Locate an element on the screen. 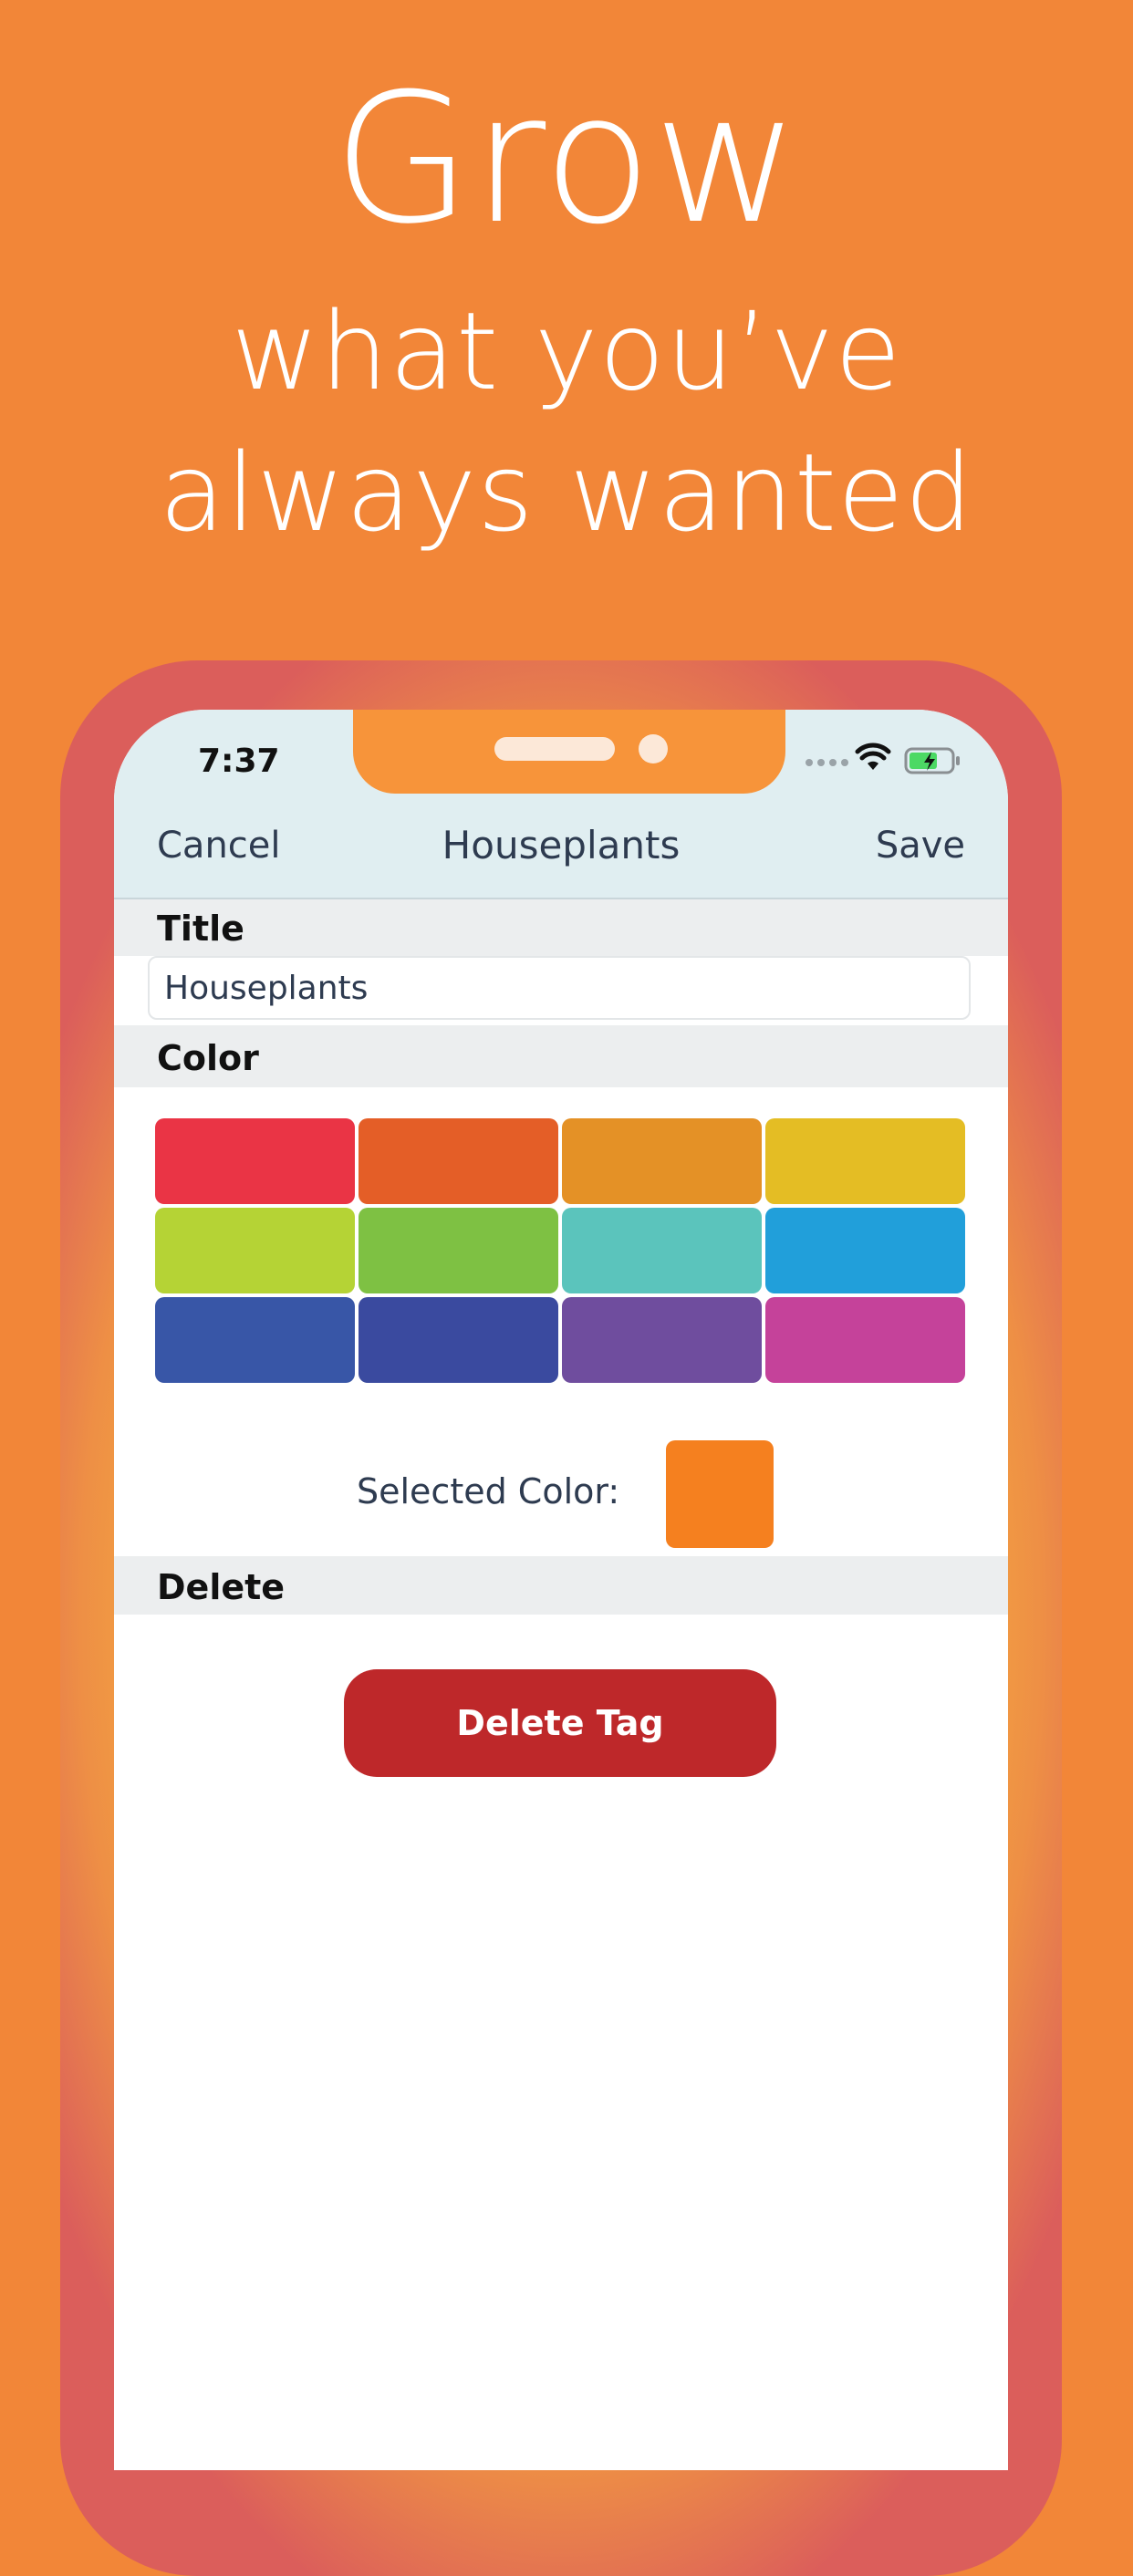  device-notch is located at coordinates (569, 752).